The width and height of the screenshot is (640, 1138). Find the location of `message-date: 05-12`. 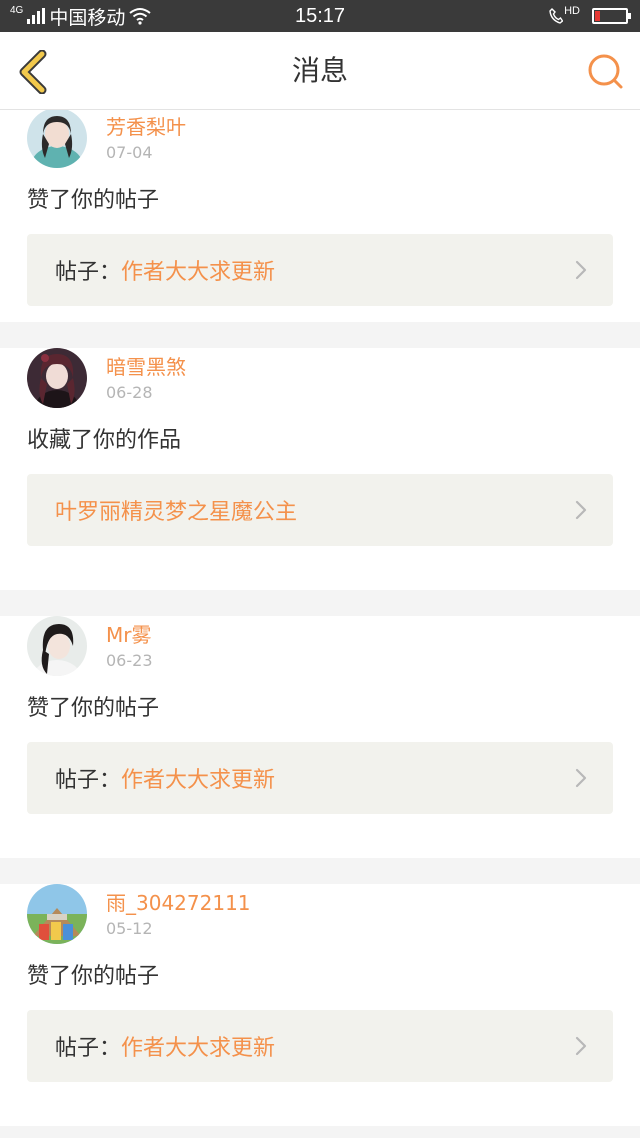

message-date: 05-12 is located at coordinates (129, 928).